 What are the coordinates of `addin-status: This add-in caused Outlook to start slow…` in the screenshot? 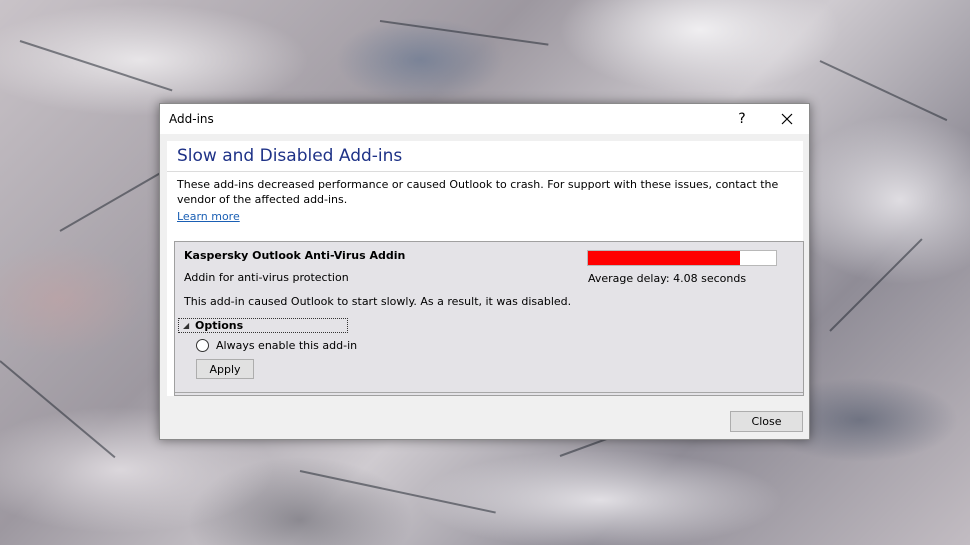 It's located at (378, 301).